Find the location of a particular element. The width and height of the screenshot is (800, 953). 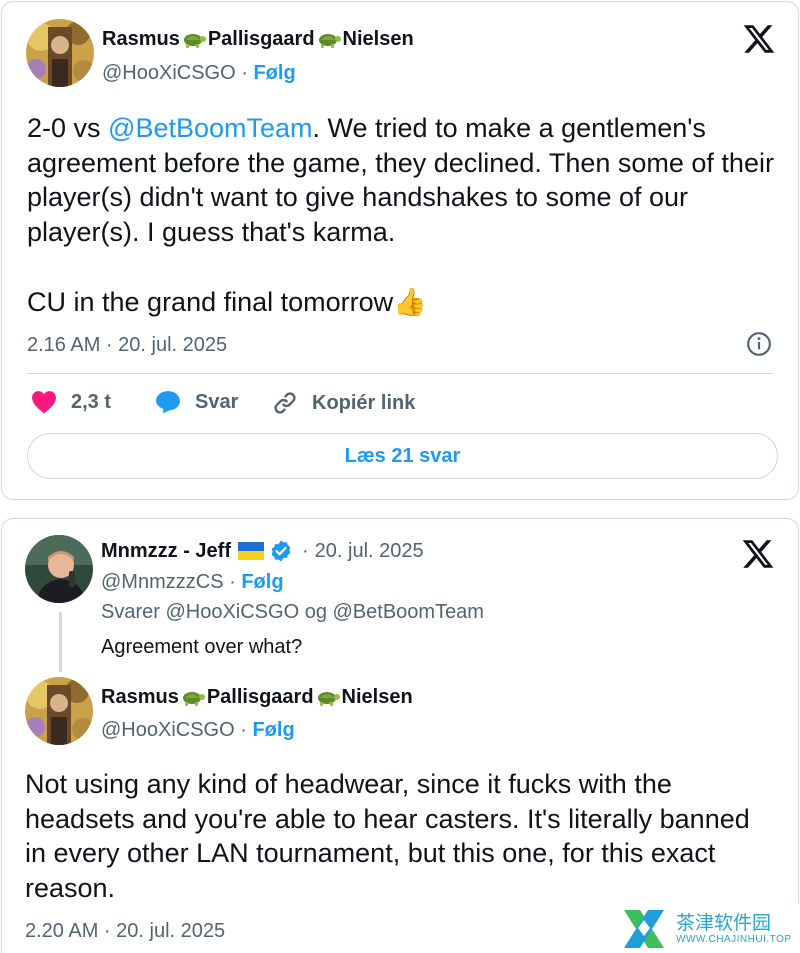

watermark: 茶津软件园 WWW.CHAJINHUI.TOP is located at coordinates (709, 928).